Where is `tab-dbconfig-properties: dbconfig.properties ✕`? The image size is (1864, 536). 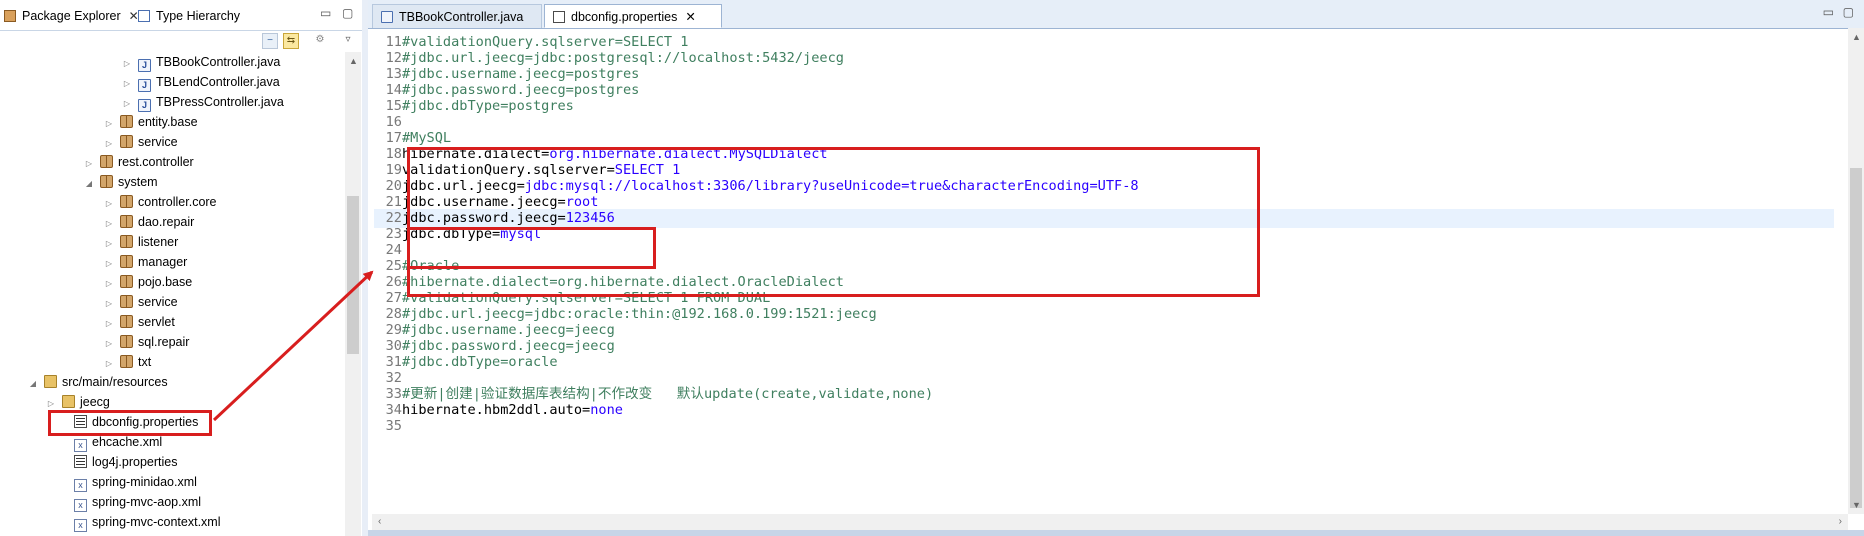
tab-dbconfig-properties: dbconfig.properties ✕ is located at coordinates (633, 16).